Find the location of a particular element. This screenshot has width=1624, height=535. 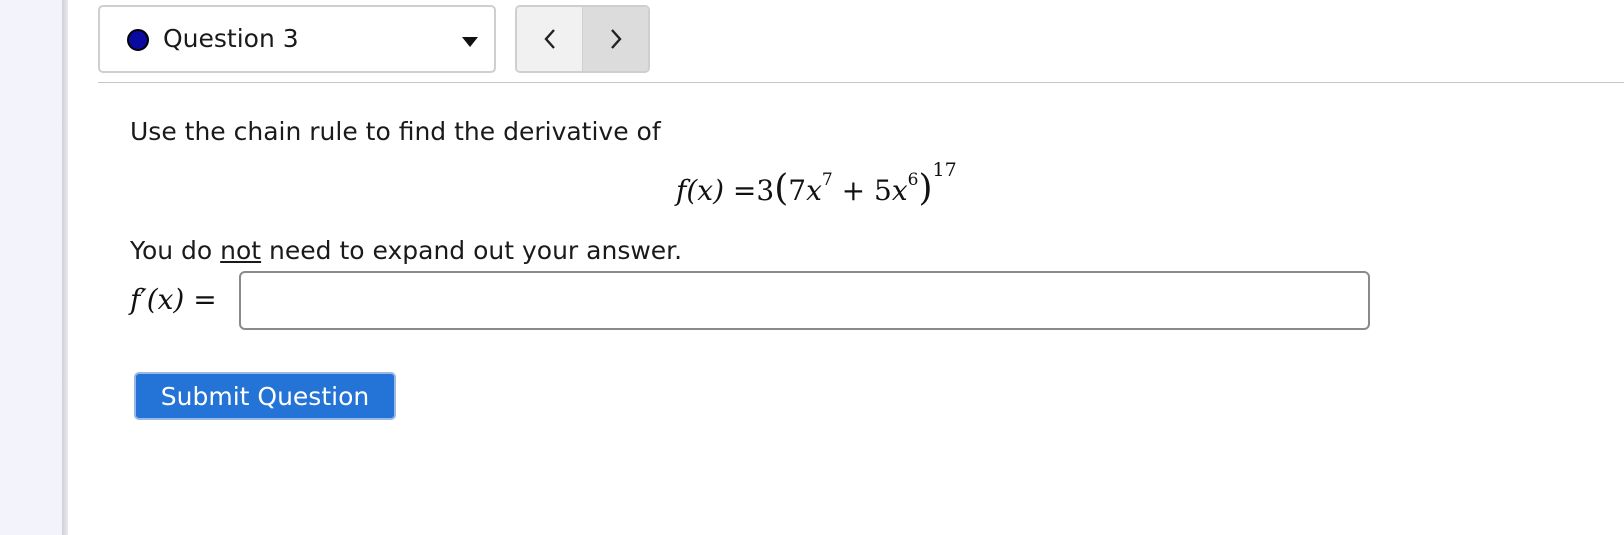

chevron-right-icon is located at coordinates (616, 39).